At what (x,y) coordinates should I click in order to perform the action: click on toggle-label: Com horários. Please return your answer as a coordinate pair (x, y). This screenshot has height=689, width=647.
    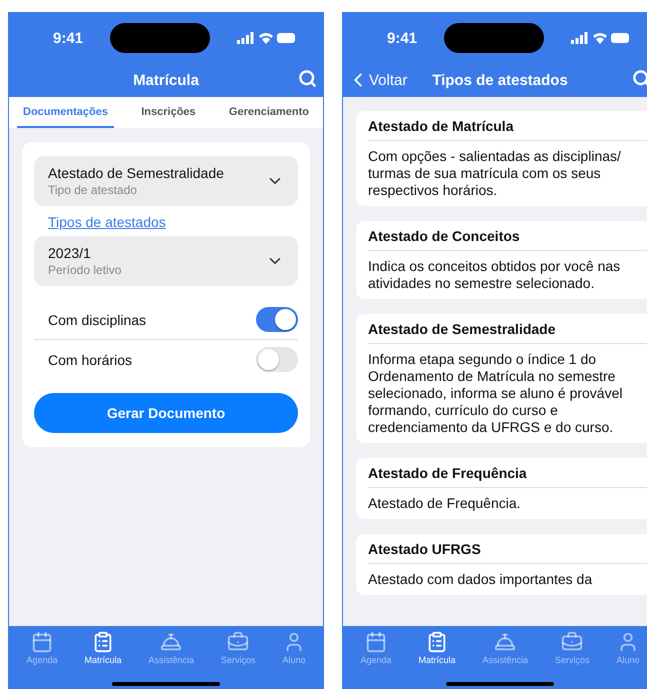
    Looking at the image, I should click on (90, 360).